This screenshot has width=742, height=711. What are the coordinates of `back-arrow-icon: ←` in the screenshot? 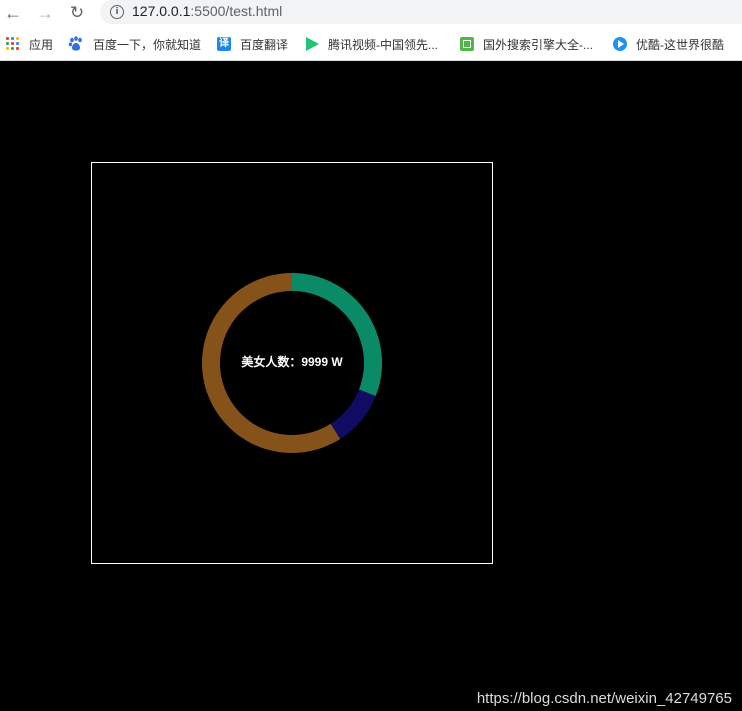 It's located at (13, 13).